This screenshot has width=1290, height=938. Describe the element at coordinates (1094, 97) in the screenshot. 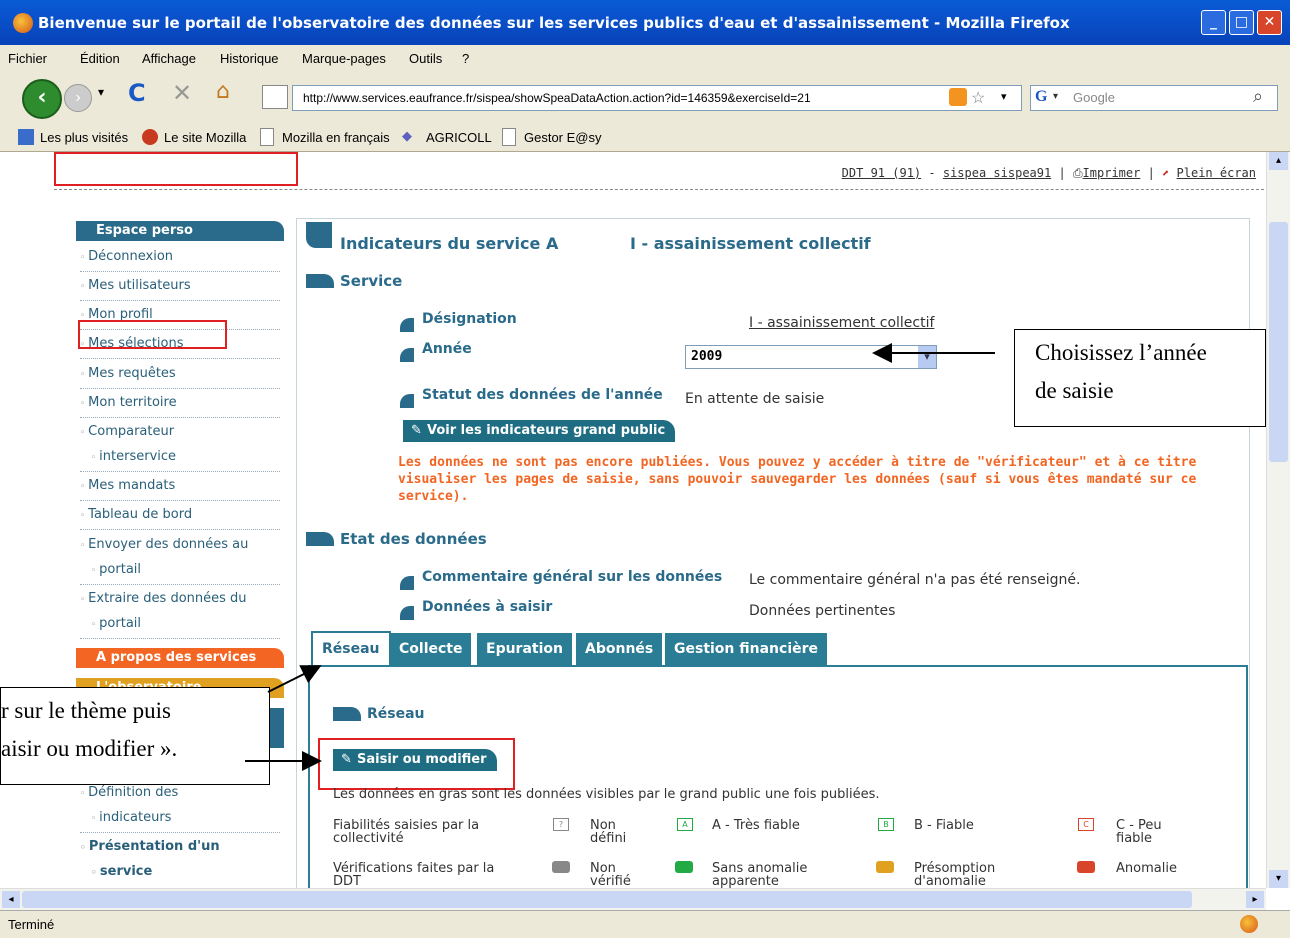

I see `search-placeholder: Google` at that location.